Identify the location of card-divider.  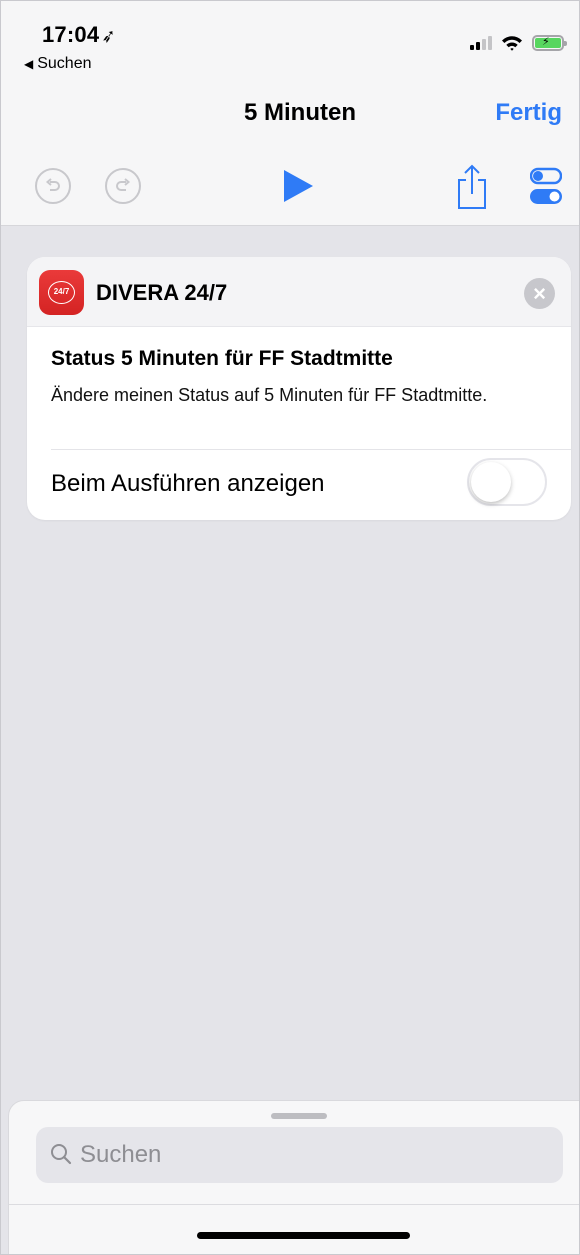
(311, 449).